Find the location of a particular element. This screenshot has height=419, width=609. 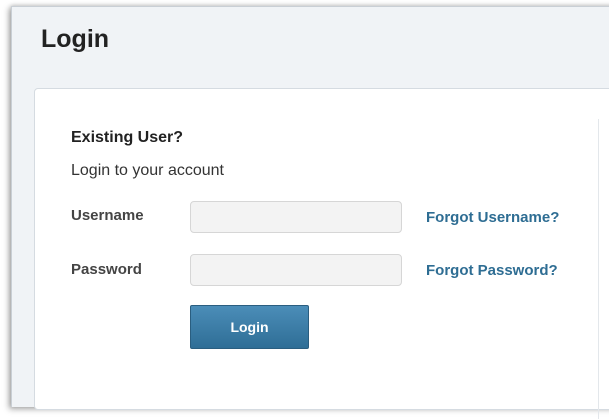

username-label: Username is located at coordinates (107, 215).